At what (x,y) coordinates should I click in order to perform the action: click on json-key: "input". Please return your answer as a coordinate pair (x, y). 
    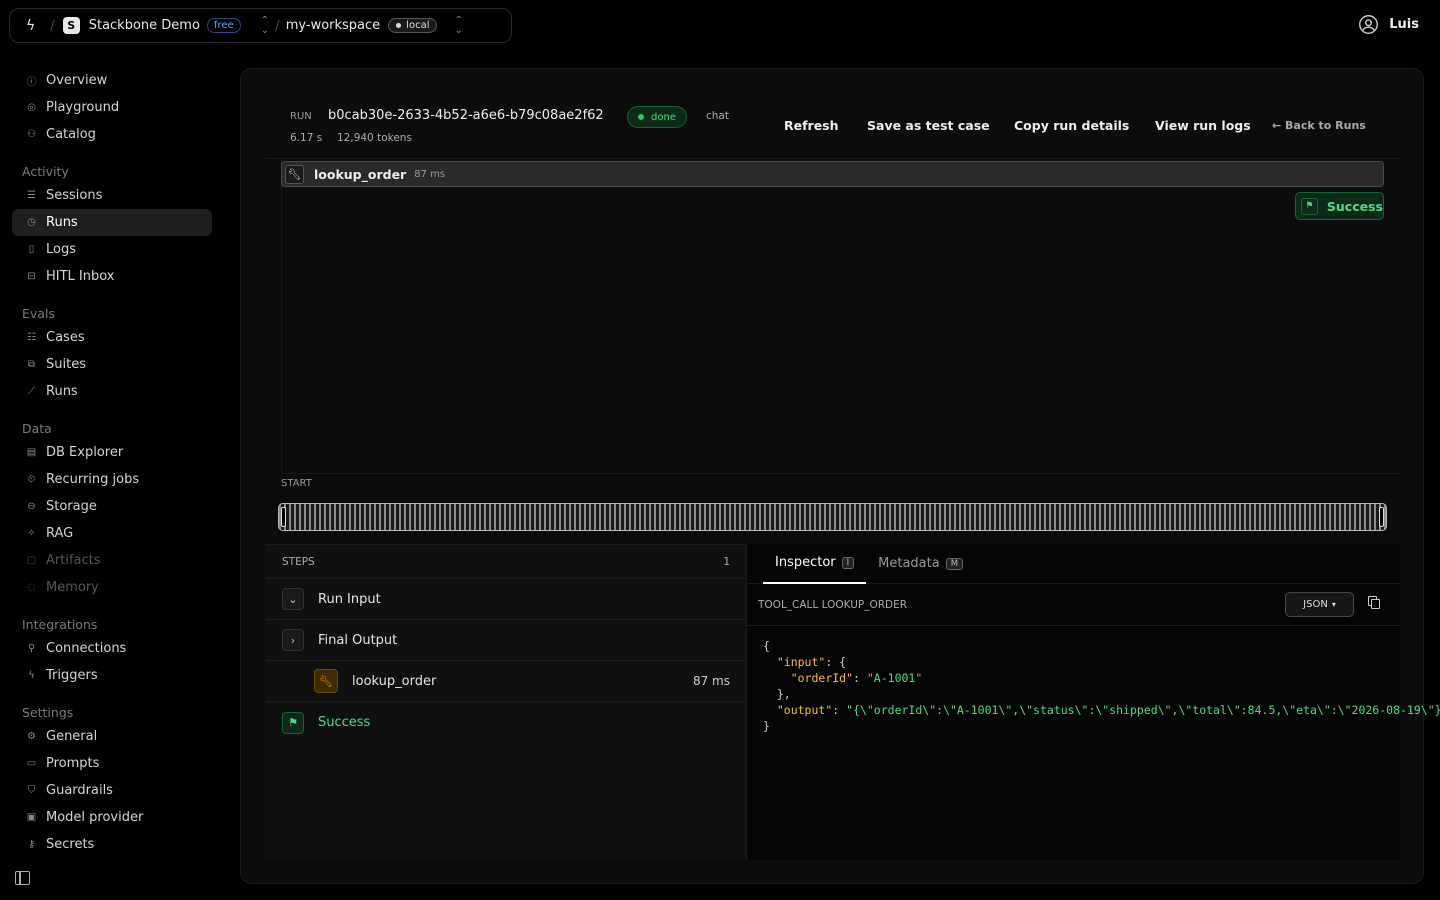
    Looking at the image, I should click on (801, 662).